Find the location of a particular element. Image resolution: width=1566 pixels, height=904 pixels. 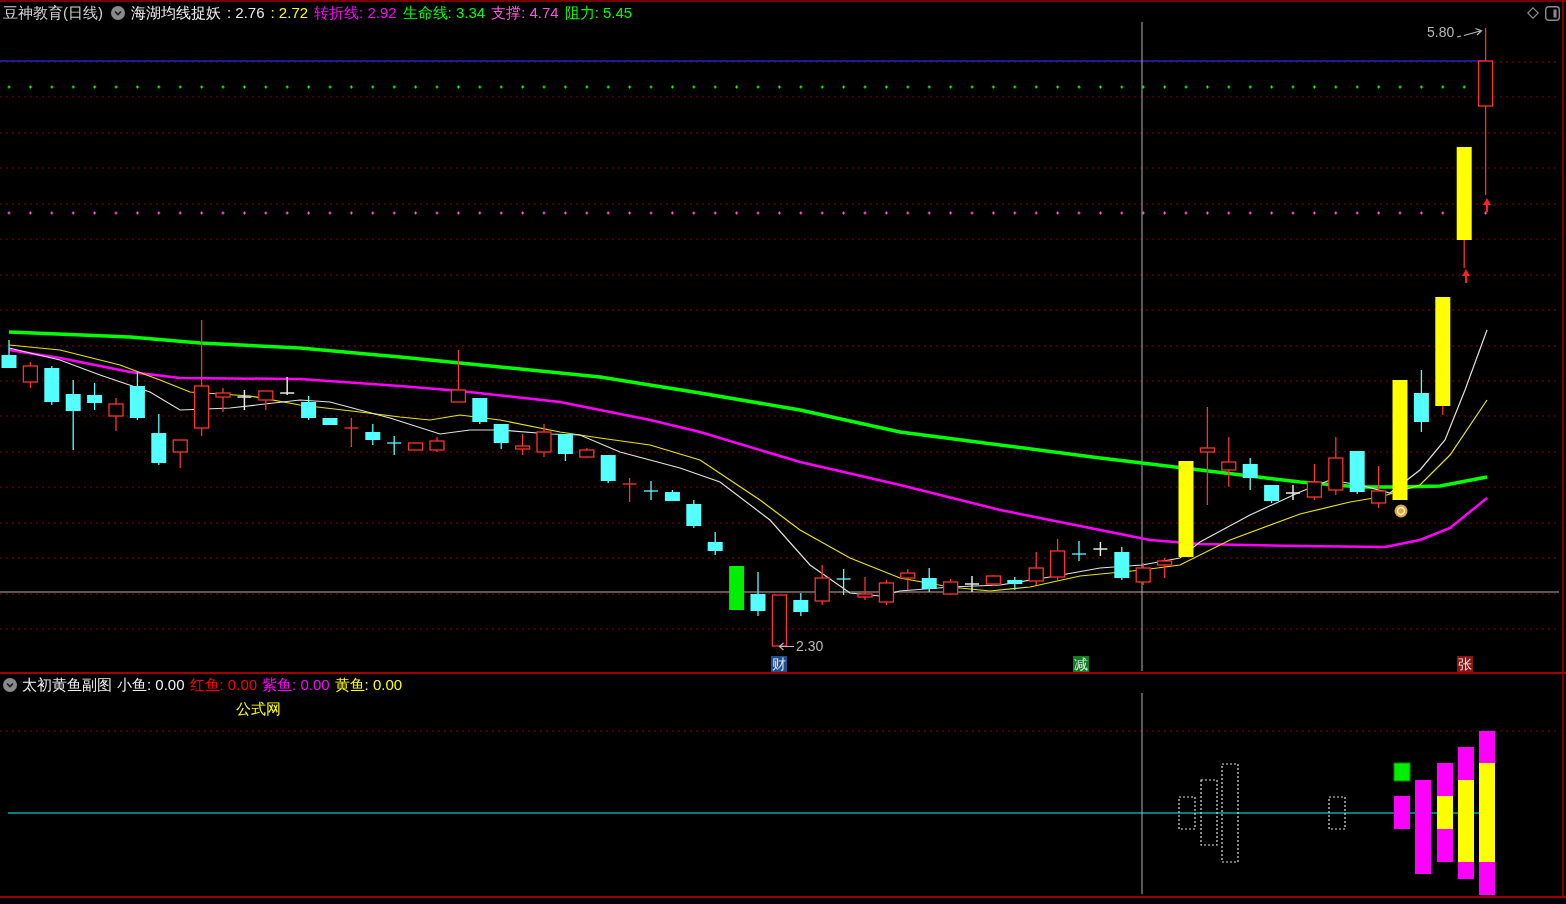

coin-icon is located at coordinates (1401, 511).